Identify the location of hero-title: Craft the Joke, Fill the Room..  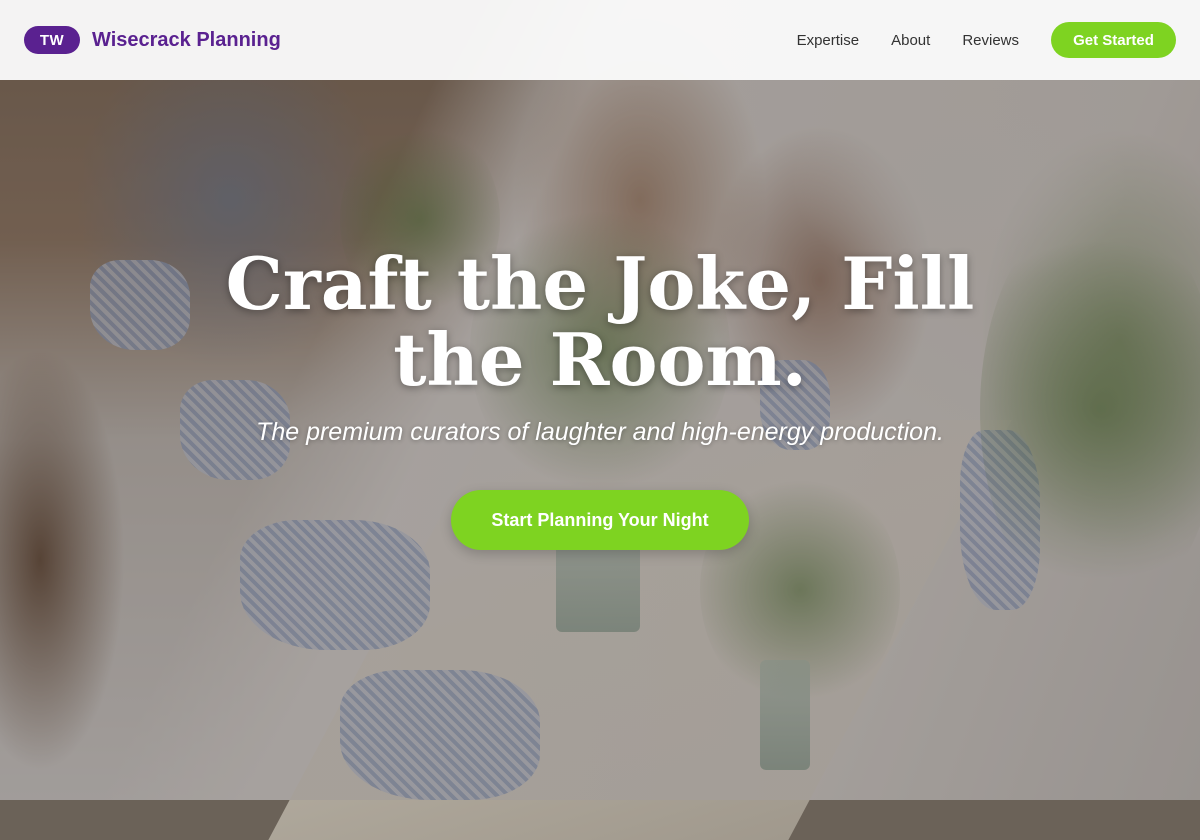
(600, 321).